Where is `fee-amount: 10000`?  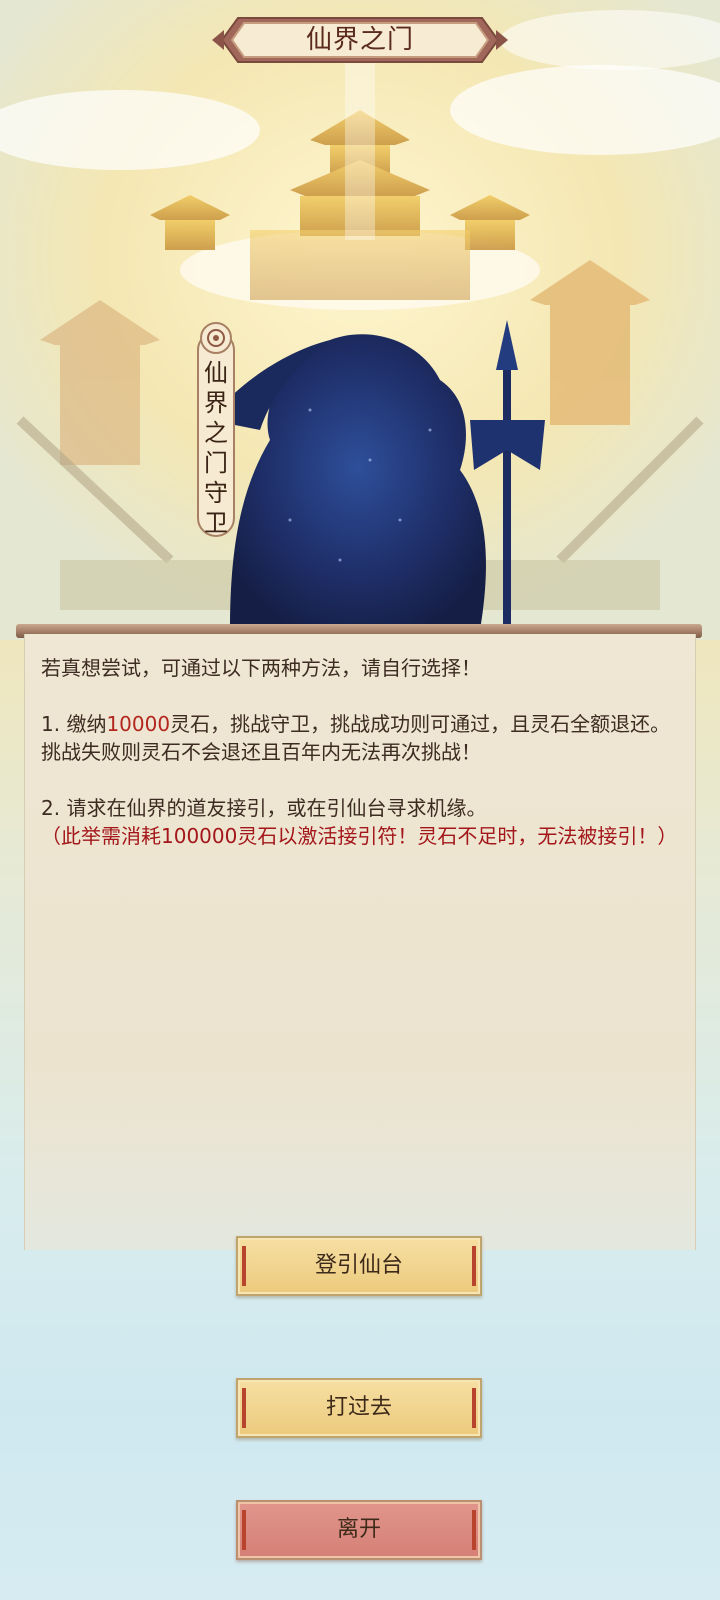 fee-amount: 10000 is located at coordinates (138, 724).